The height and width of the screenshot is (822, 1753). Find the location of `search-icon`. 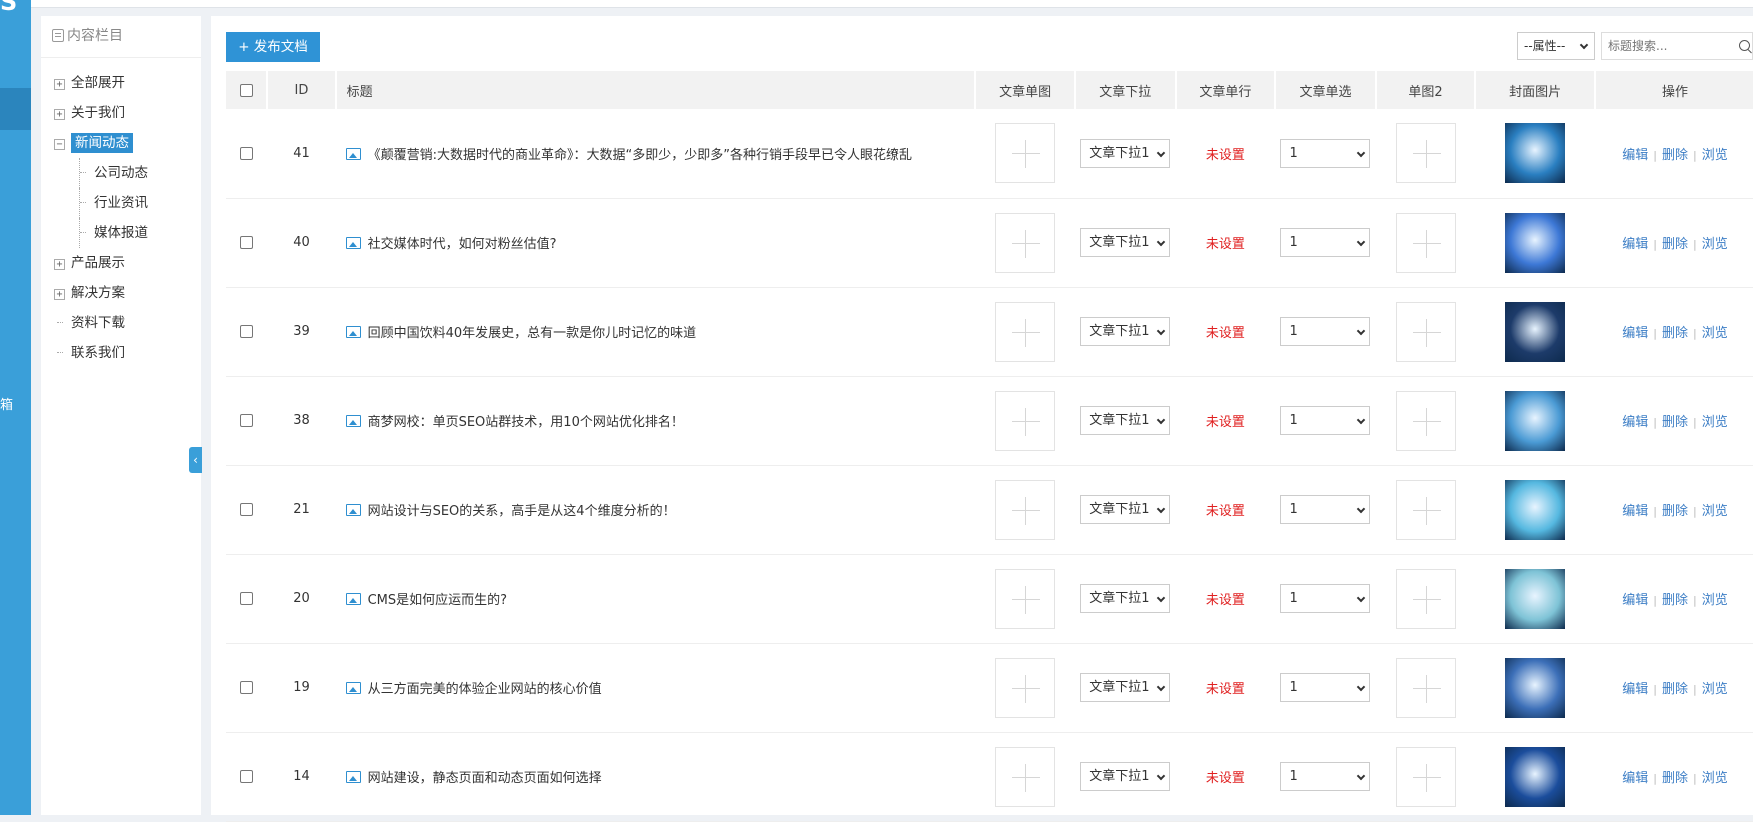

search-icon is located at coordinates (1744, 45).